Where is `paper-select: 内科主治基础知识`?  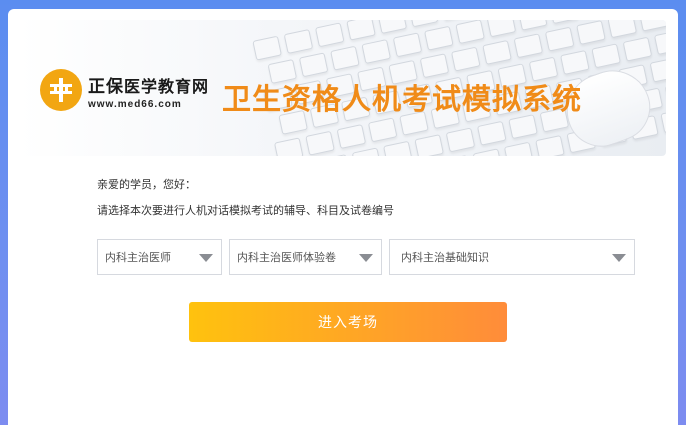 paper-select: 内科主治基础知识 is located at coordinates (512, 257).